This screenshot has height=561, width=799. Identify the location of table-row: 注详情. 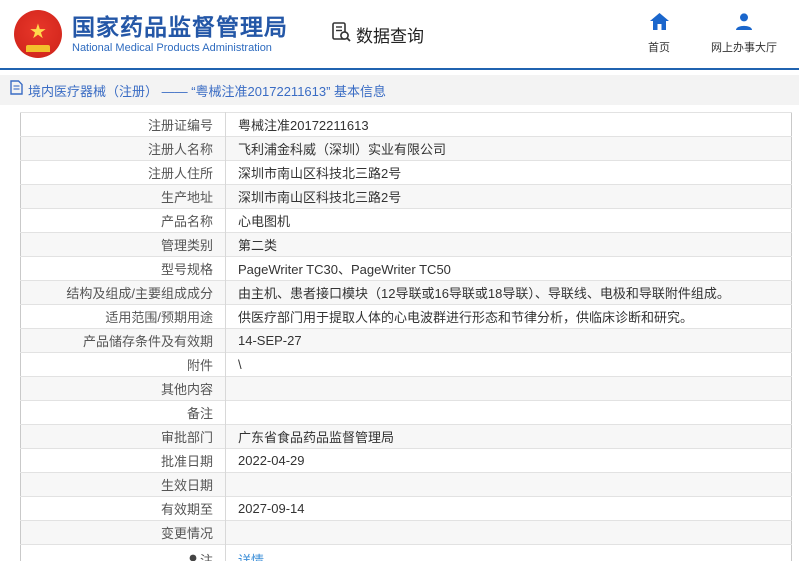
(406, 552).